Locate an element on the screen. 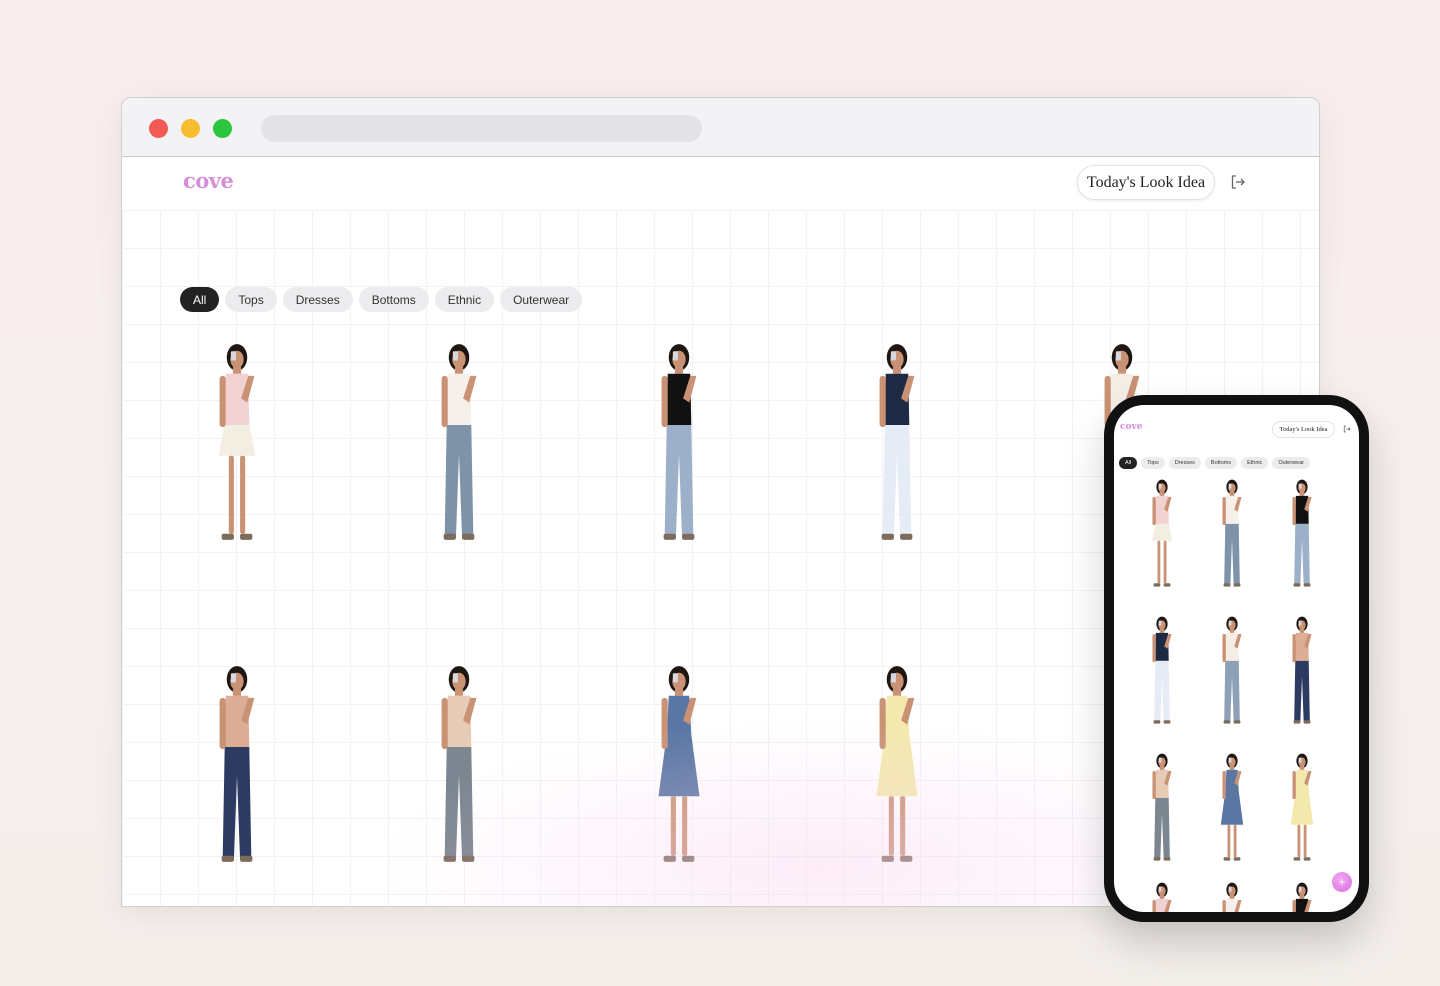 The image size is (1440, 986). filter-chip-bottoms: Bottoms is located at coordinates (393, 299).